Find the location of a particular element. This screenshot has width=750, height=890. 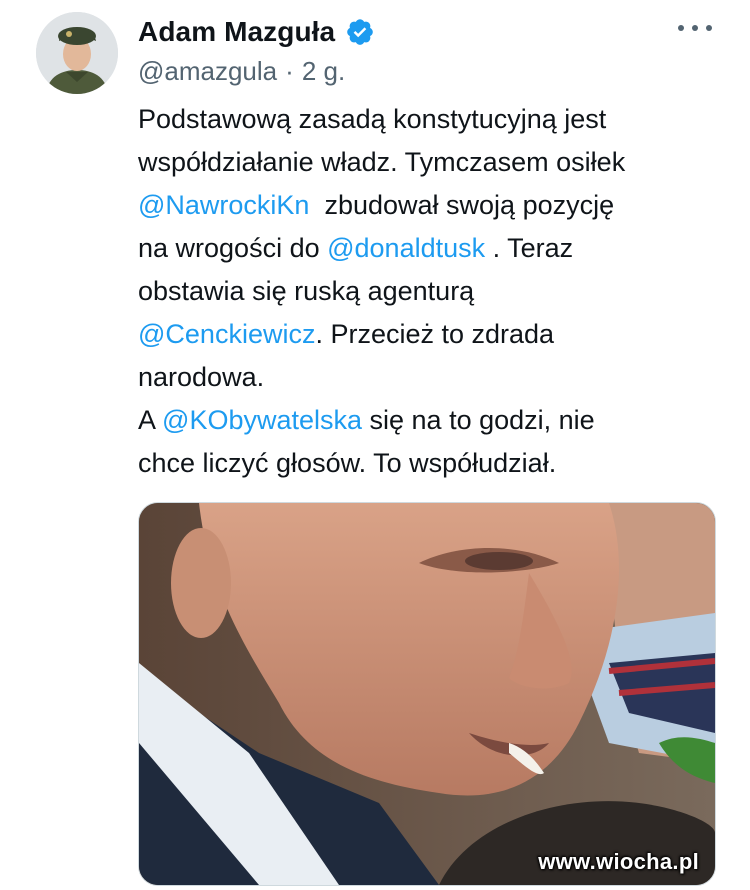

tweet-line: A @KObywatelska się na to godzi, nie is located at coordinates (435, 420).